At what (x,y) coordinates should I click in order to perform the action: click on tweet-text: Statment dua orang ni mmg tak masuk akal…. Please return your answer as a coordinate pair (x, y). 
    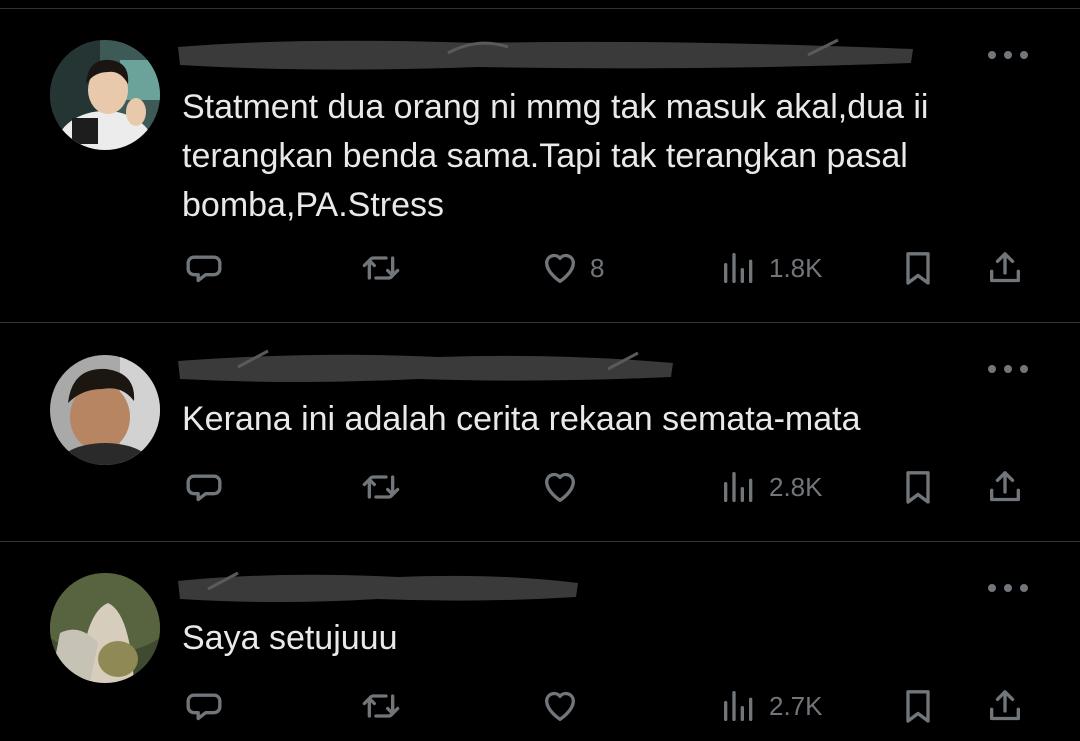
    Looking at the image, I should click on (555, 156).